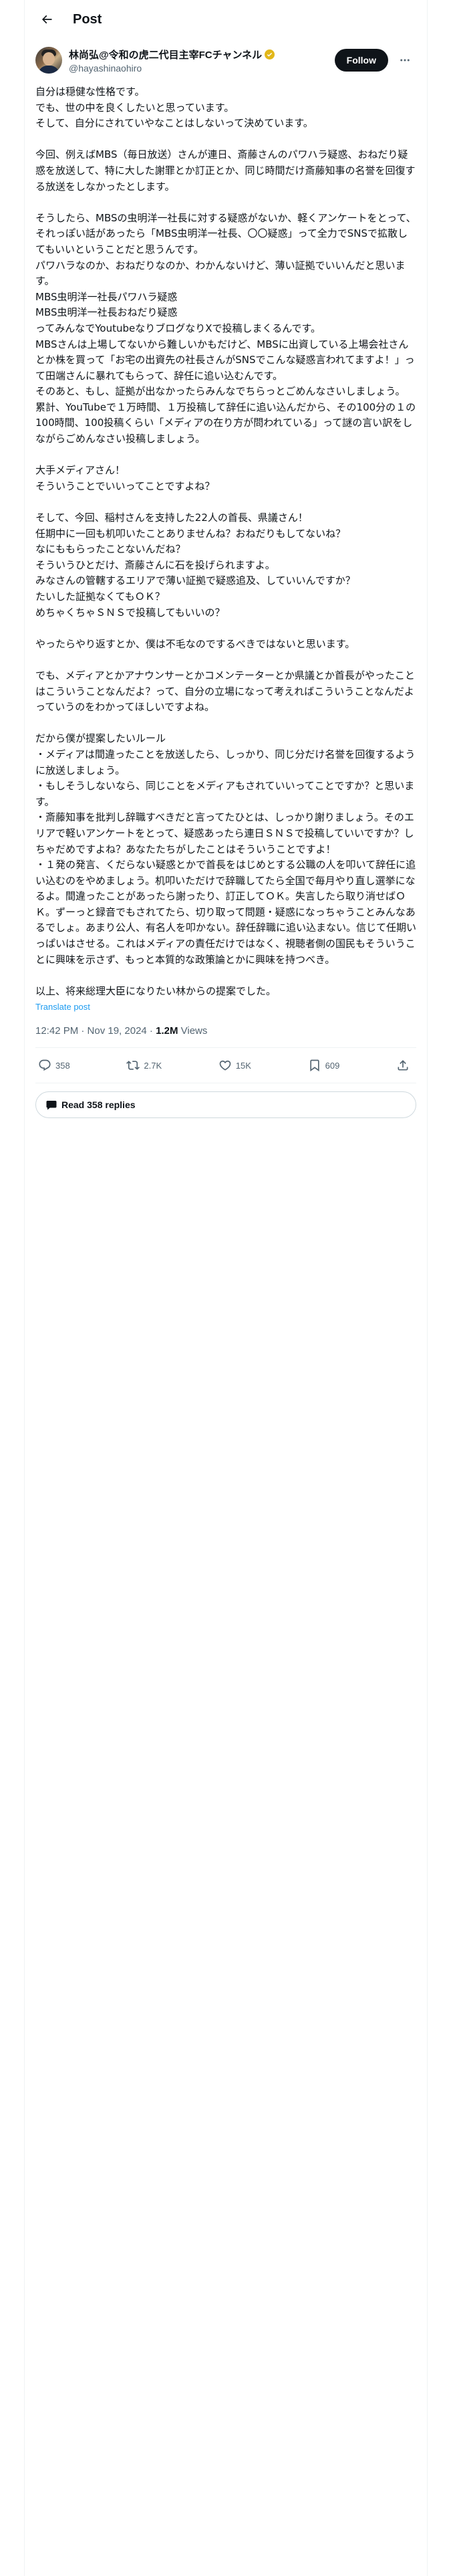 The height and width of the screenshot is (2576, 451). Describe the element at coordinates (133, 1066) in the screenshot. I see `repost-icon` at that location.